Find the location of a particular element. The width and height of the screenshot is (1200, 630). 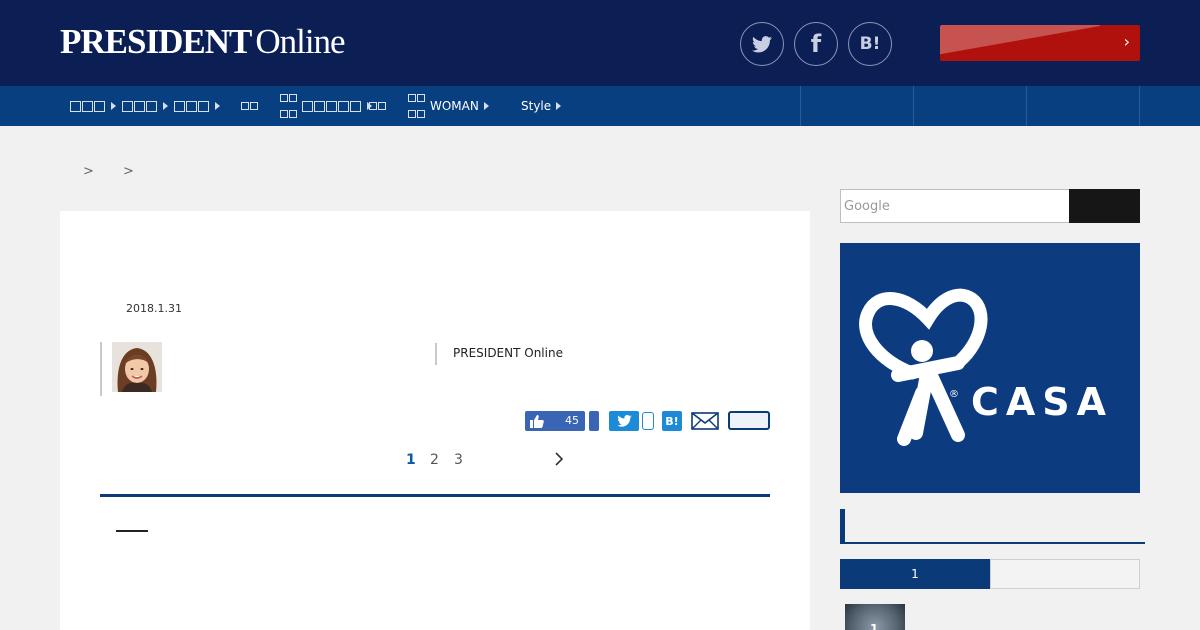

like-count: 45 is located at coordinates (572, 420).